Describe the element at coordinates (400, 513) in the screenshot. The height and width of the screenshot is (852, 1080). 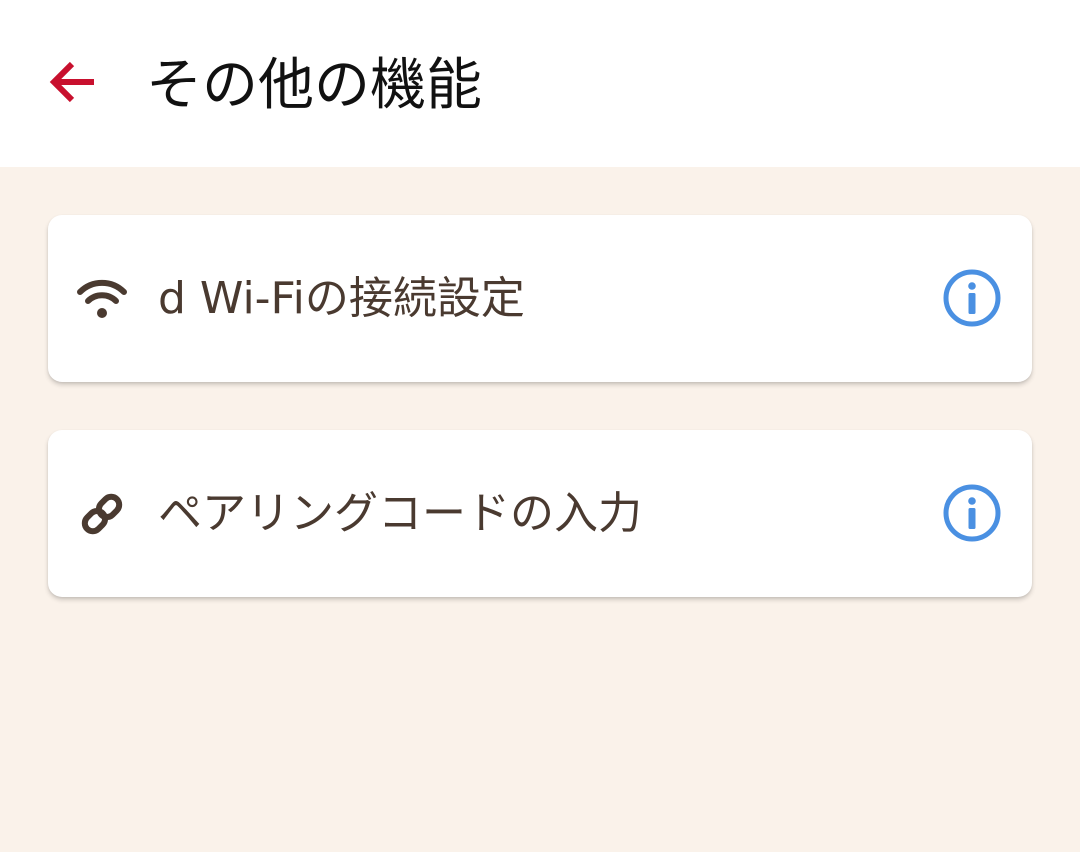
I see `menu-item-label: ペアリングコードの入力` at that location.